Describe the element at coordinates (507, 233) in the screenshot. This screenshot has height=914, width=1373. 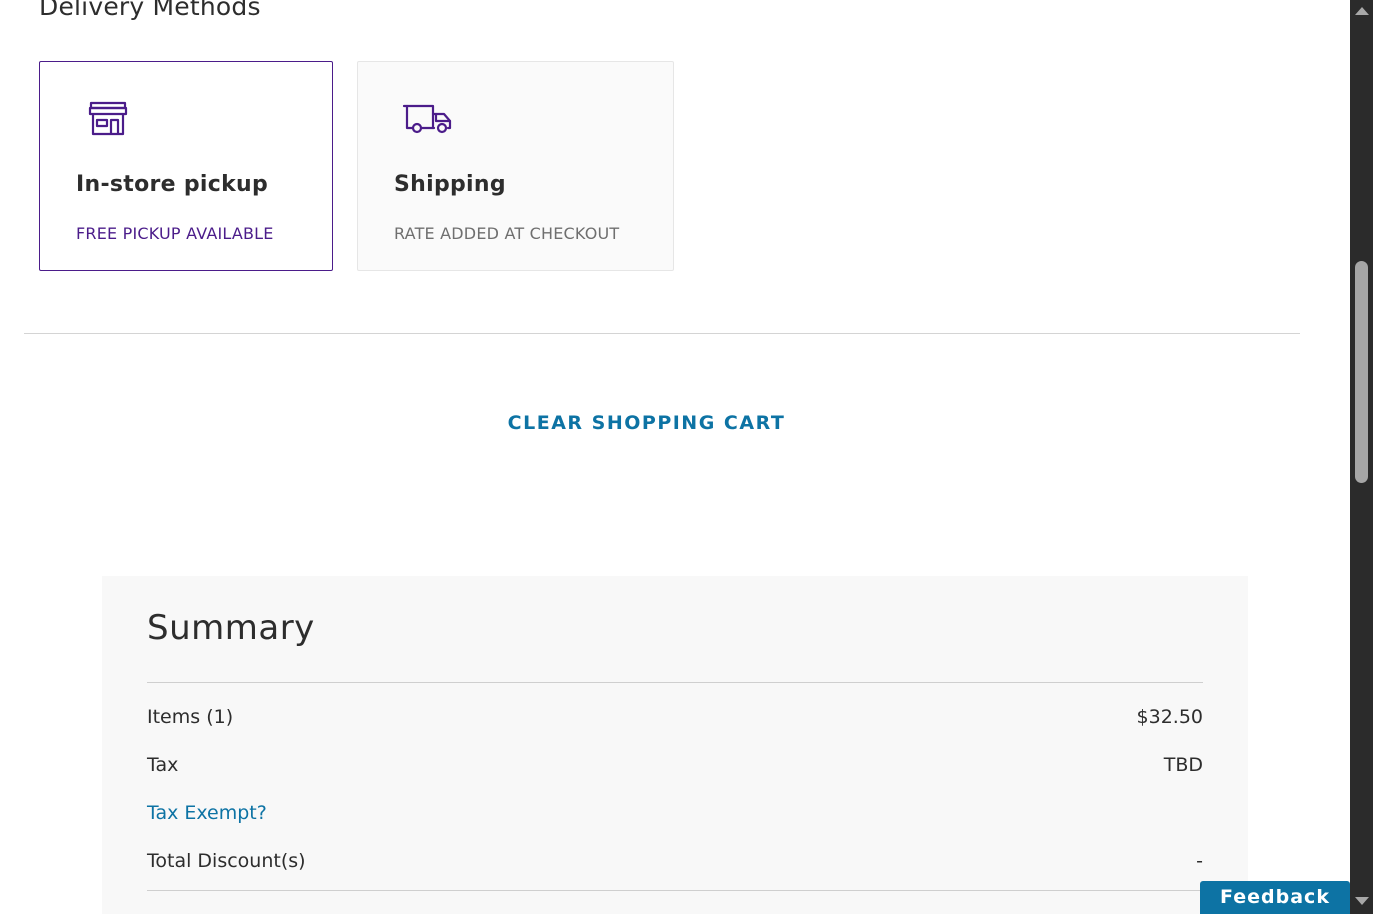
I see `delivery-option-subtitle: RATE ADDED AT CHECKOUT` at that location.